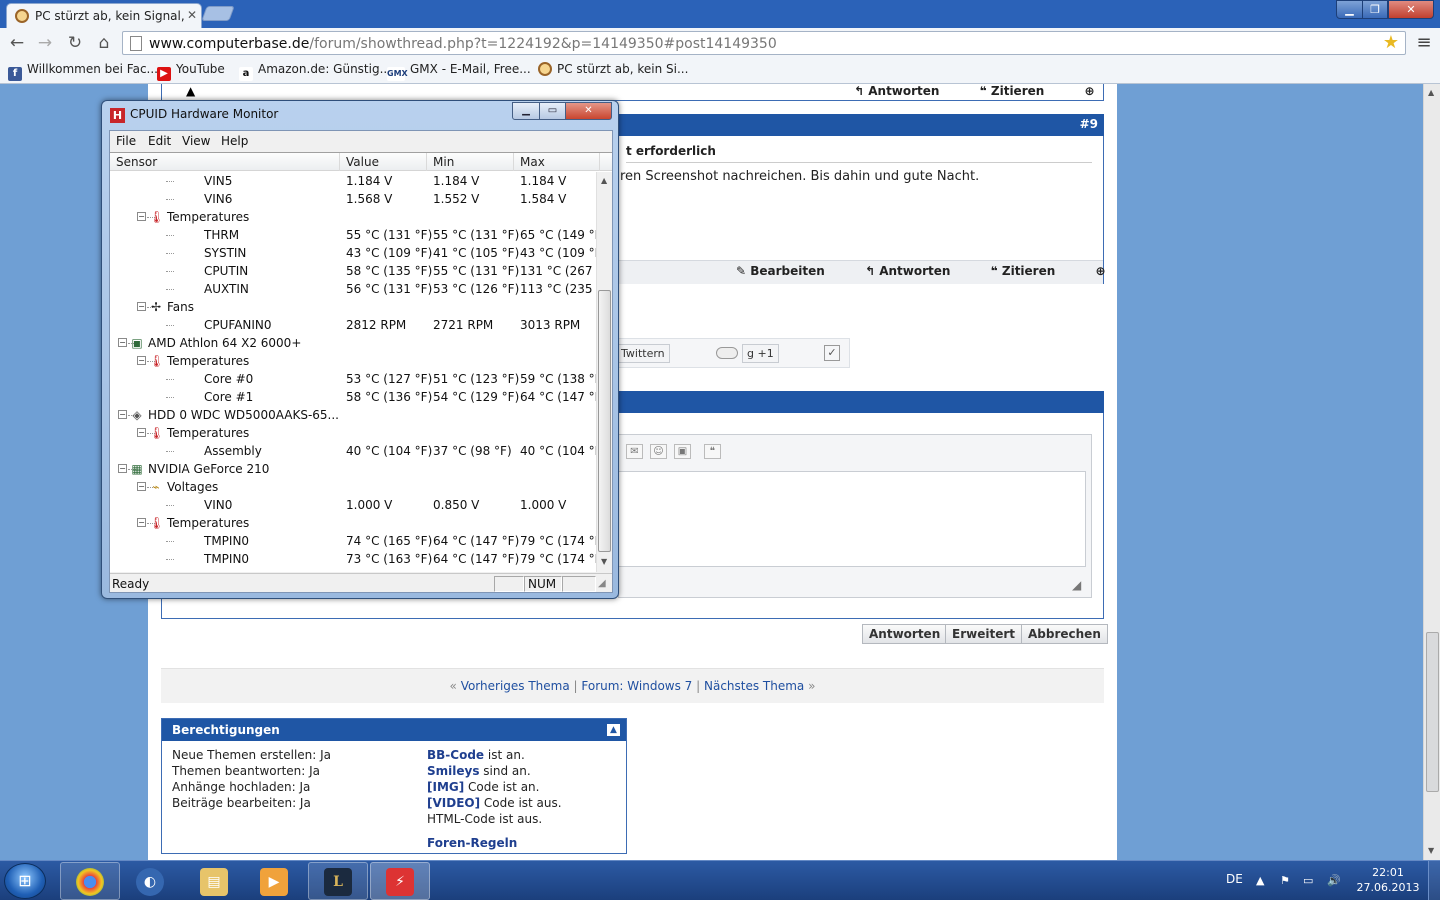 The width and height of the screenshot is (1440, 900). I want to click on taskbar-video: ▶, so click(274, 881).